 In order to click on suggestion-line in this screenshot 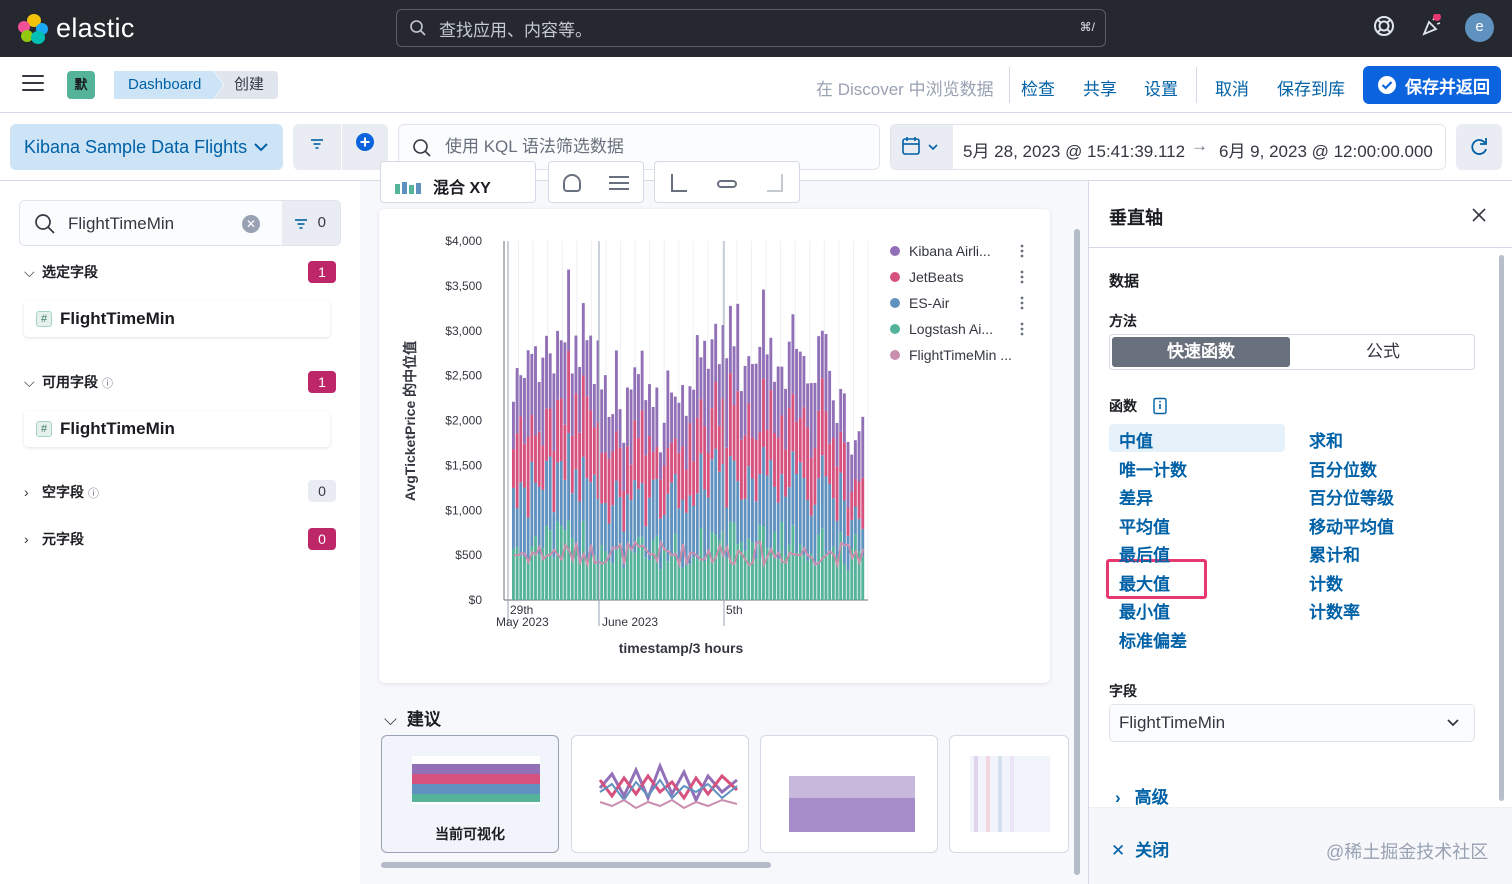, I will do `click(660, 794)`.